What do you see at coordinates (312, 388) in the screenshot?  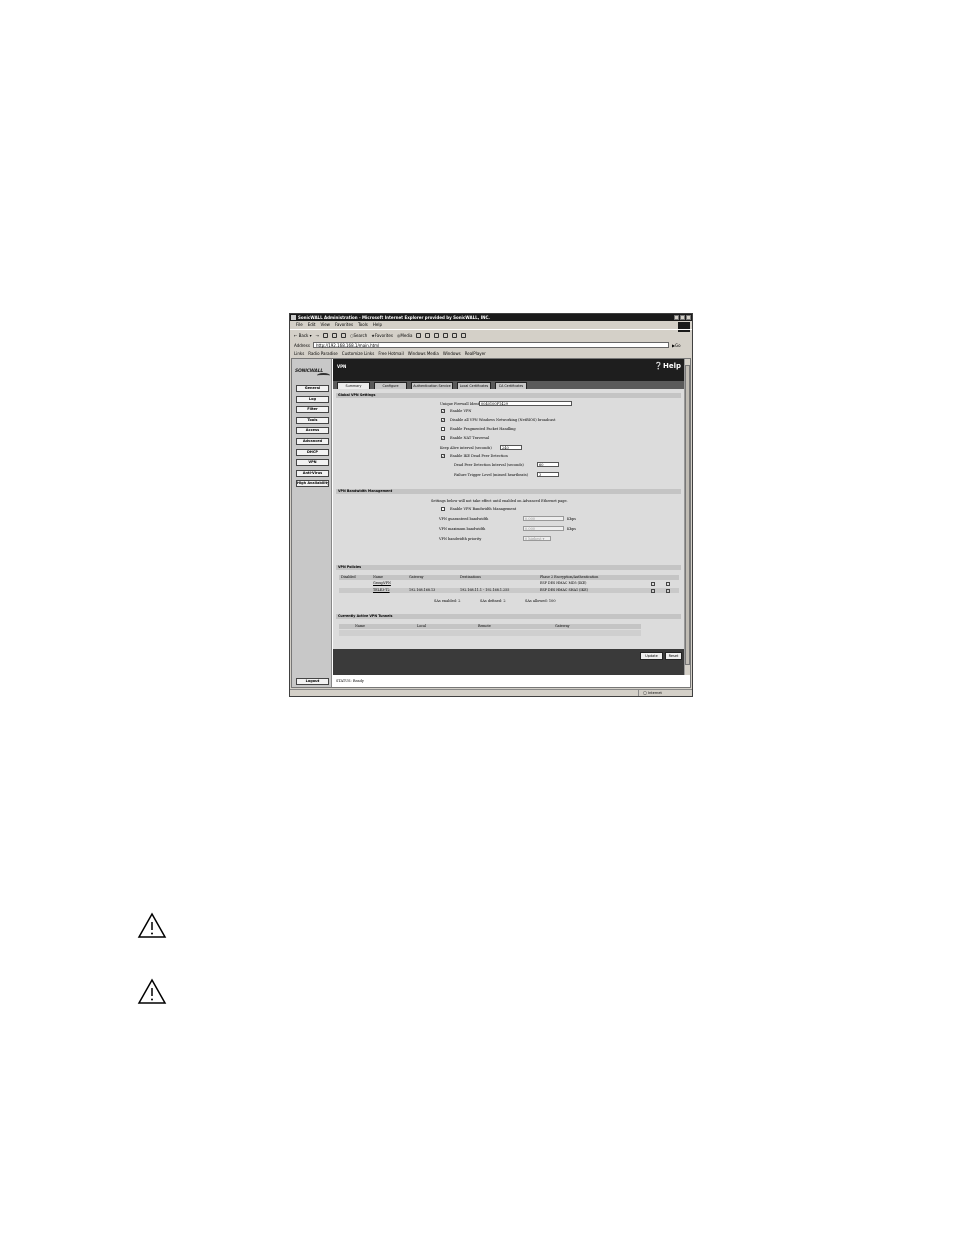 I see `sidebar-item-general: General` at bounding box center [312, 388].